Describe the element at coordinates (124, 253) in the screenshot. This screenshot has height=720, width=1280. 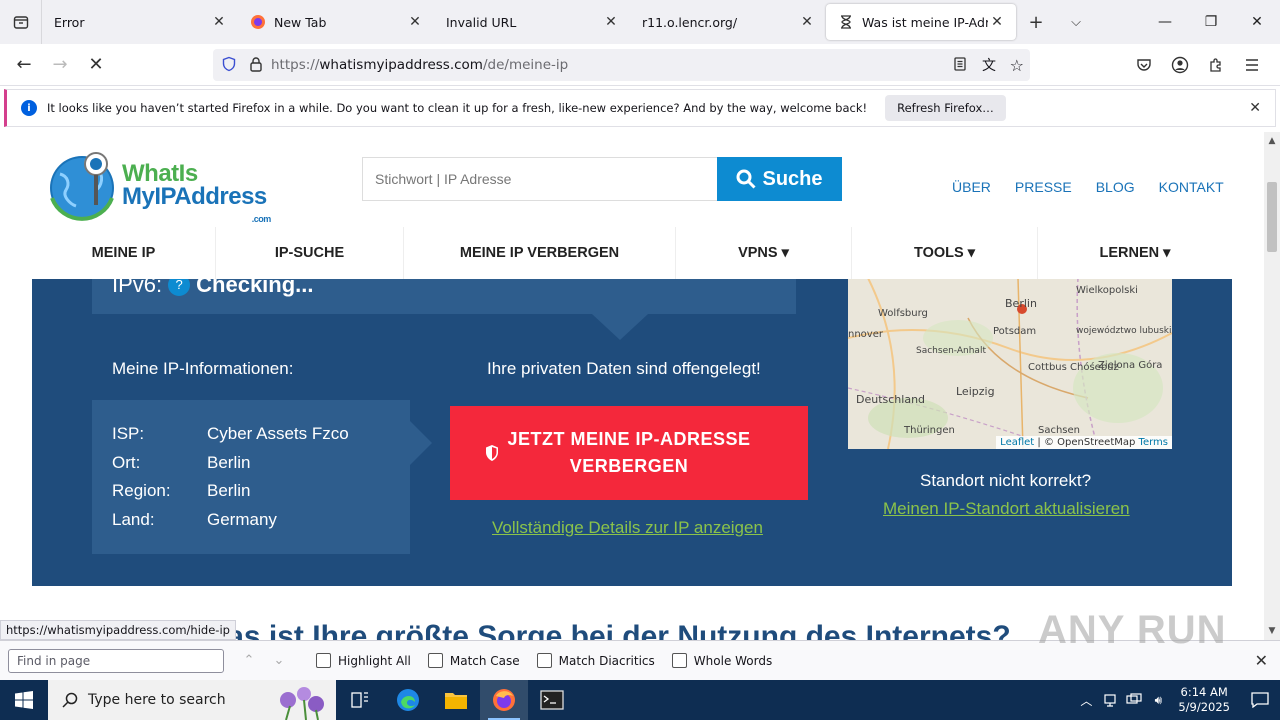
I see `nav-meine-ip: MEINE IP` at that location.